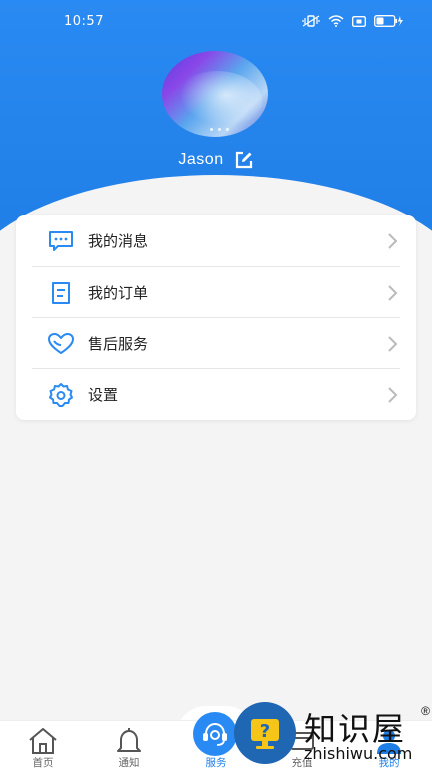 Image resolution: width=432 pixels, height=768 pixels. I want to click on menu-item-settings: 设置, so click(216, 394).